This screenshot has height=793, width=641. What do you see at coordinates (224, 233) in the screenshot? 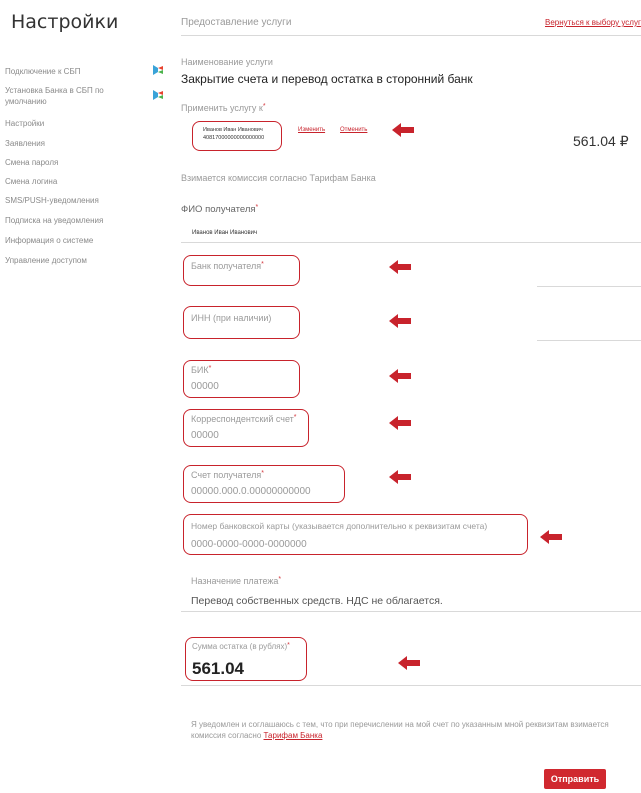
I see `fio-value: Иванов Иван Иванович` at bounding box center [224, 233].